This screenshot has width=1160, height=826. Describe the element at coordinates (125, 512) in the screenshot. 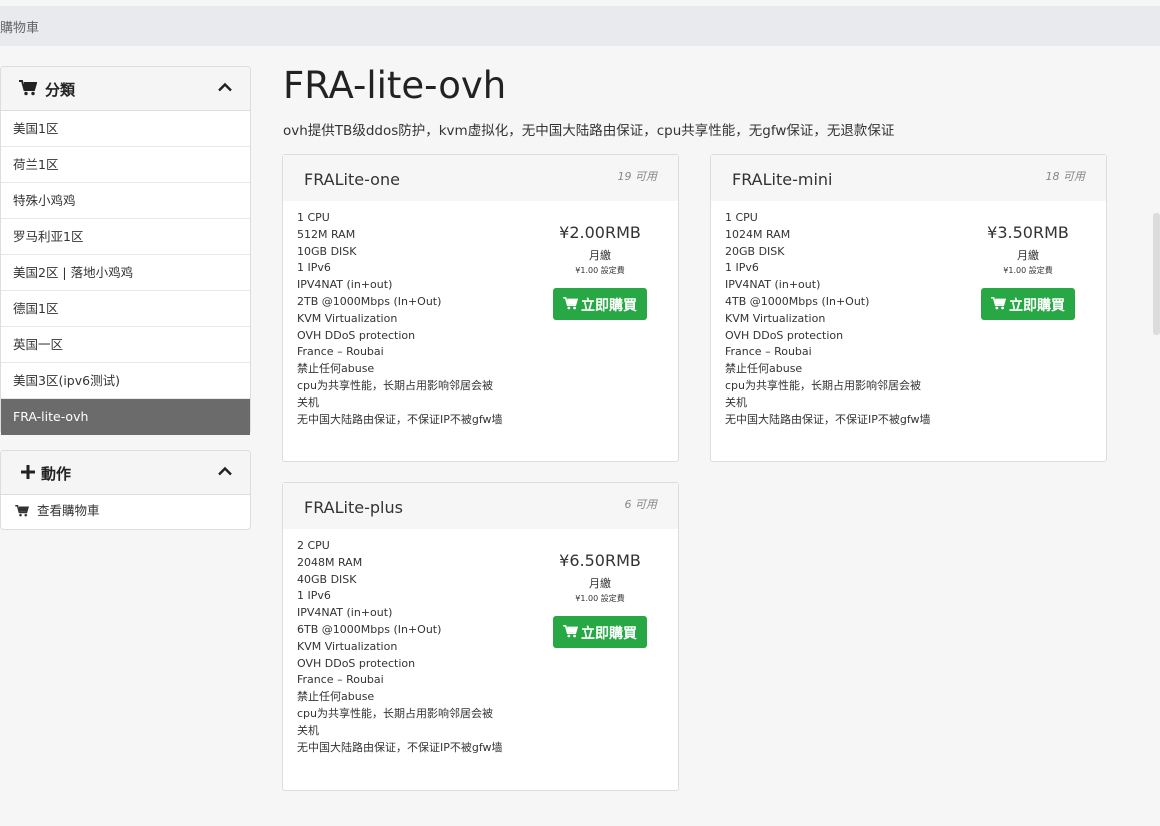

I see `view-cart-link: 查看購物車` at that location.